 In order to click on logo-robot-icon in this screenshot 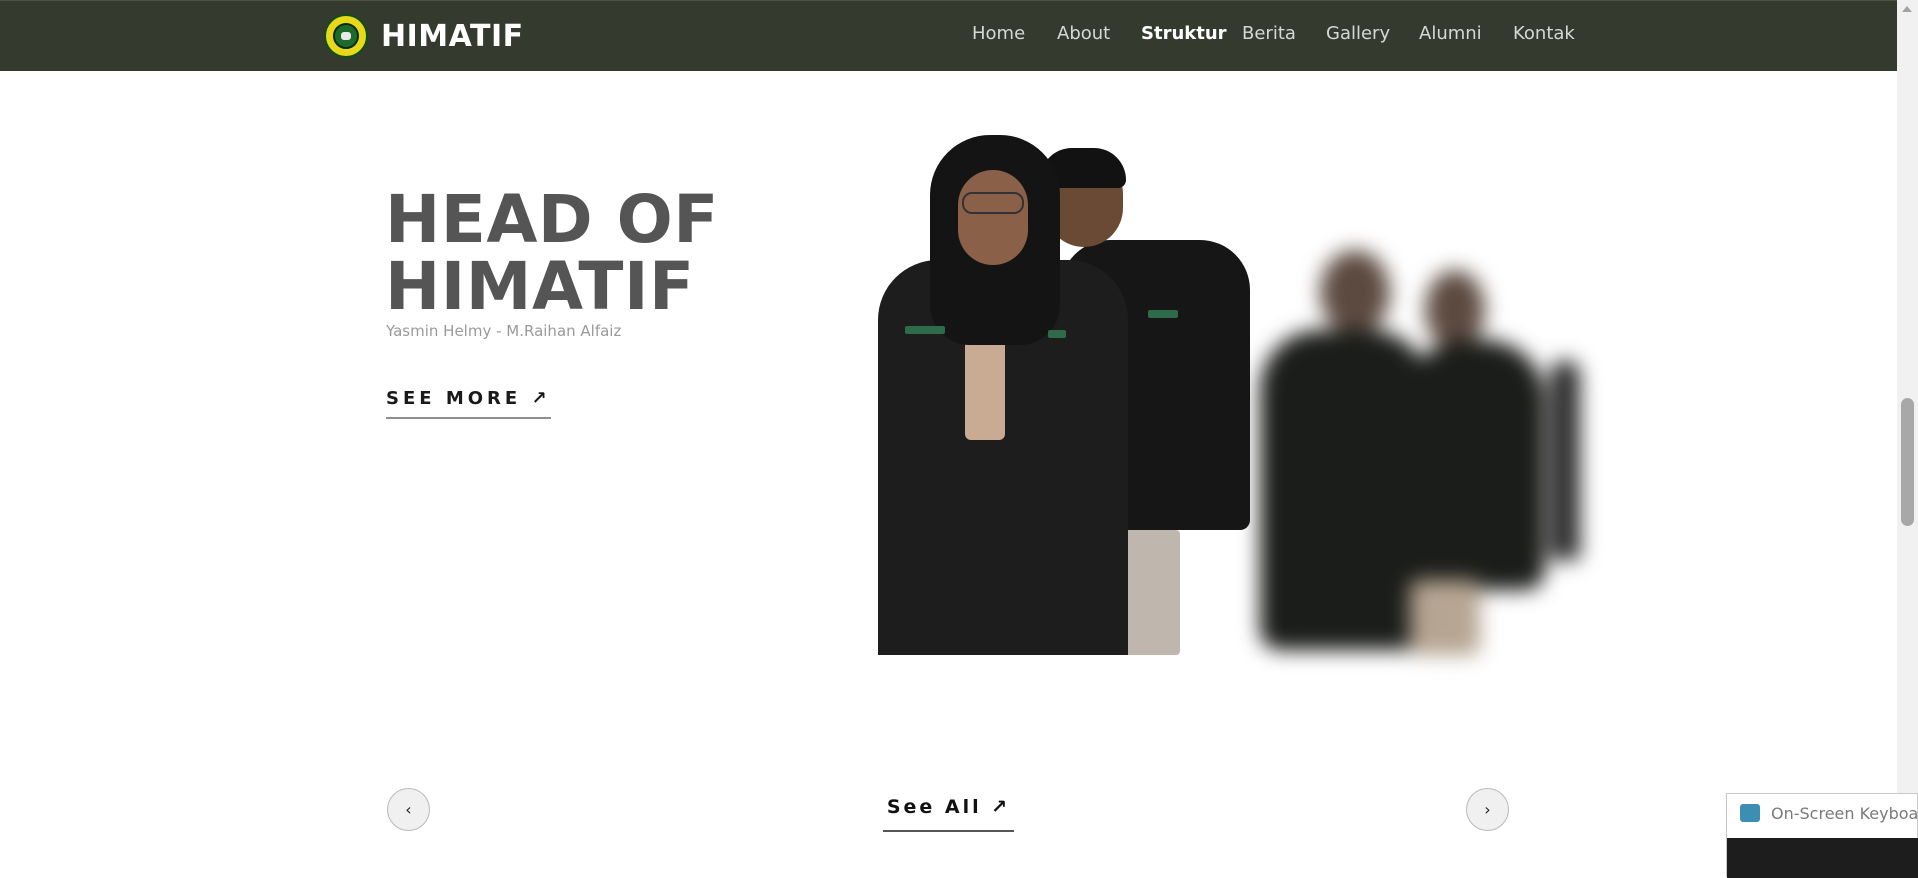, I will do `click(346, 36)`.